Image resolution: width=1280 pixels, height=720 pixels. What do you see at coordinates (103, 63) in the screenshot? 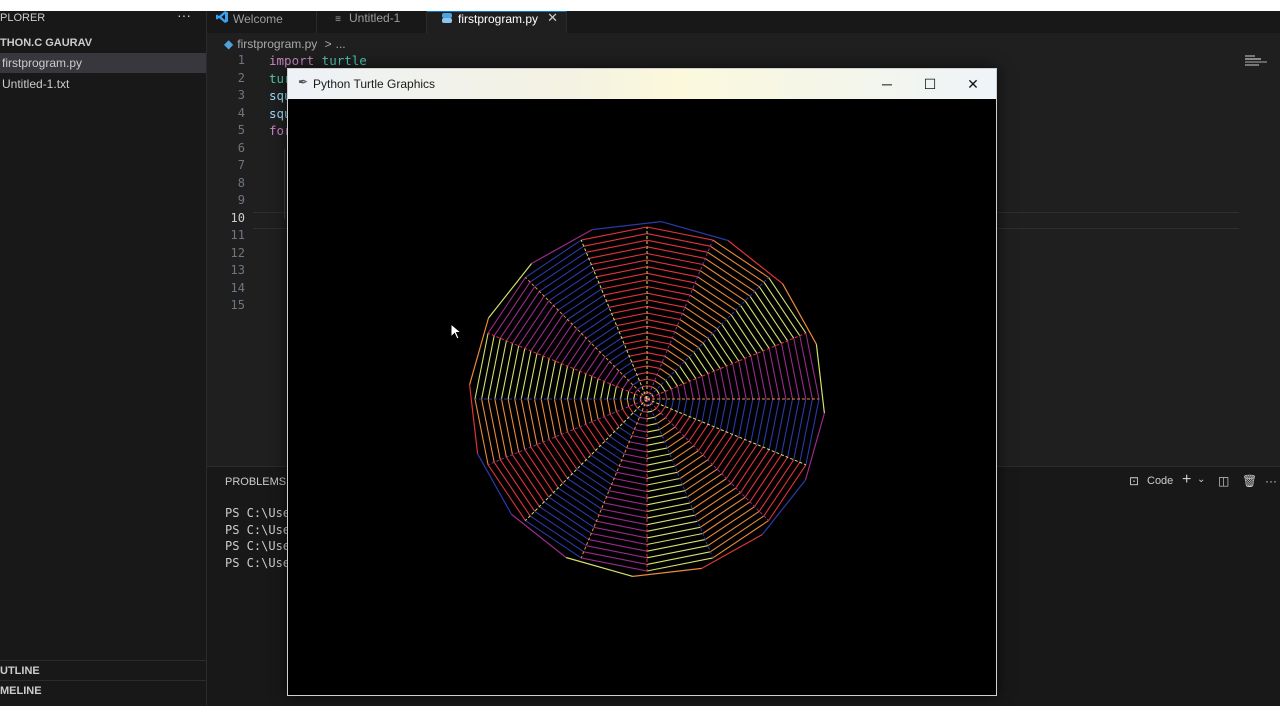
I see `file-item-firstprogram: firstprogram.py` at bounding box center [103, 63].